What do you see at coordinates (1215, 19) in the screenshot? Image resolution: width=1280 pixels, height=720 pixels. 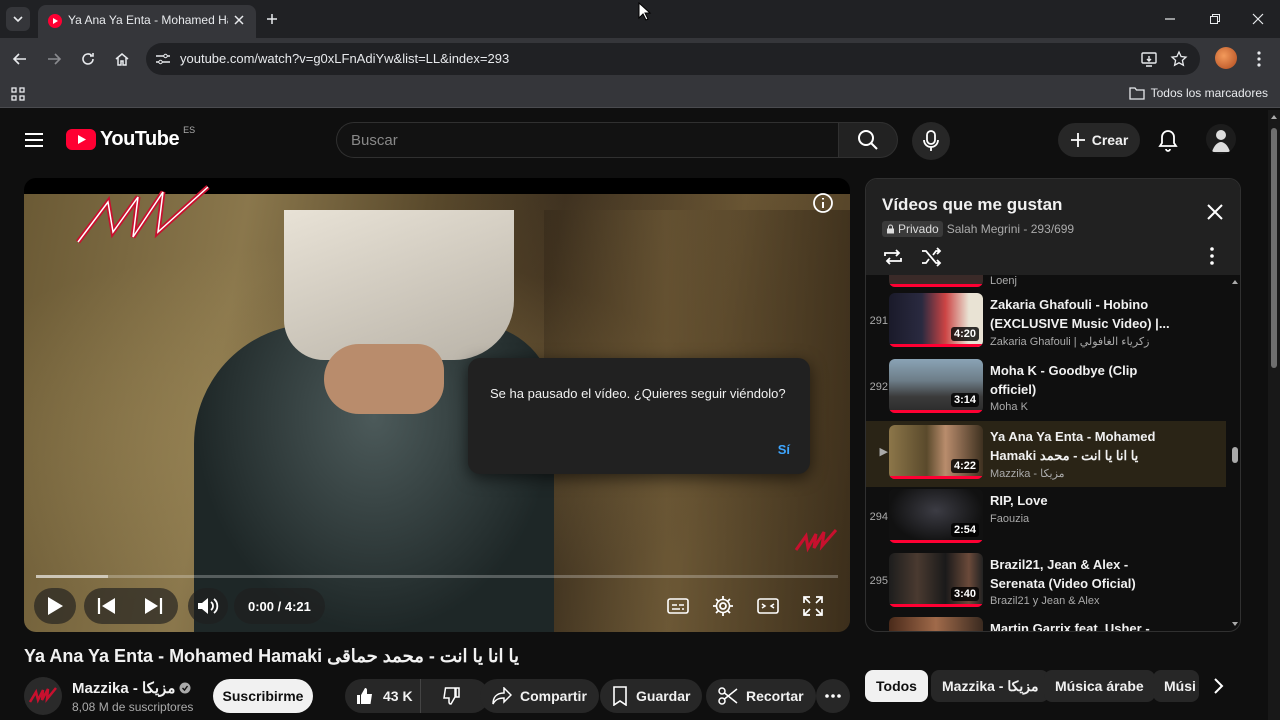 I see `restore-icon` at bounding box center [1215, 19].